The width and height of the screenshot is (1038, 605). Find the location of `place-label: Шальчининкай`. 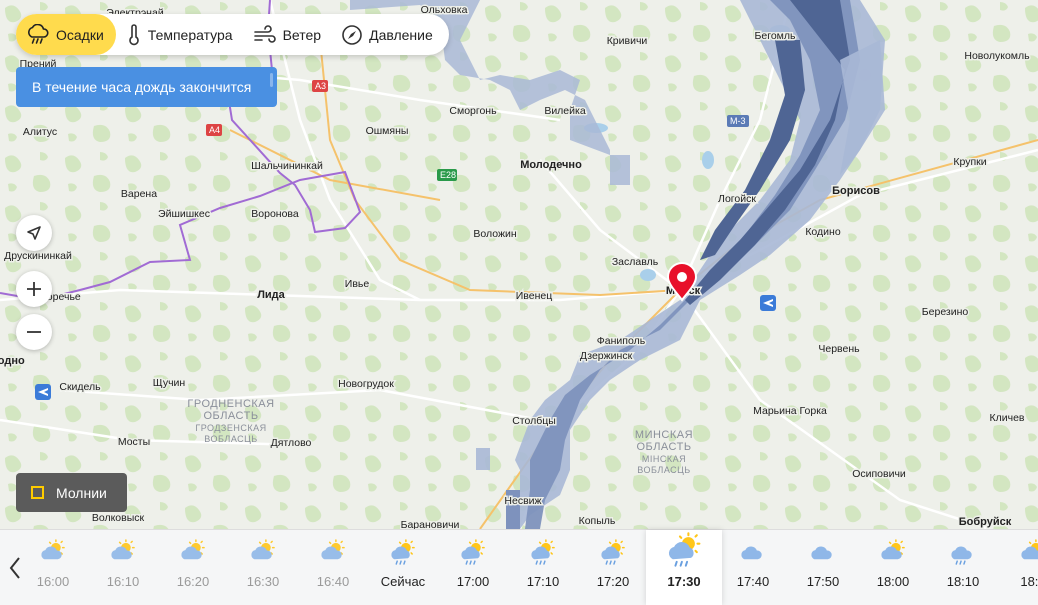

place-label: Шальчининкай is located at coordinates (287, 166).